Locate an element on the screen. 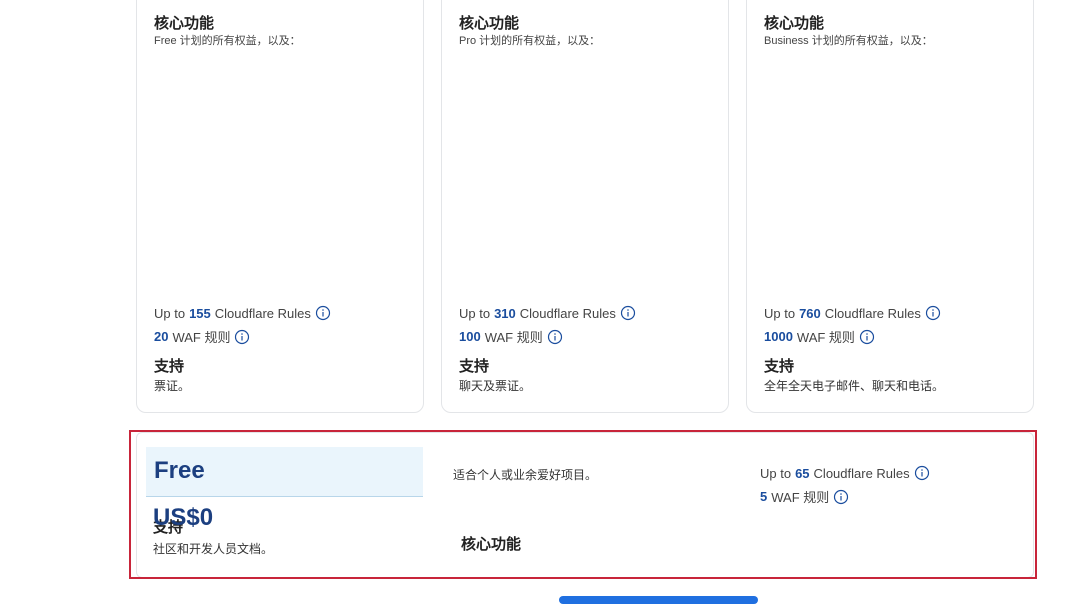  cloudflare-rules-line: Up to 760 Cloudflare Rules is located at coordinates (852, 313).